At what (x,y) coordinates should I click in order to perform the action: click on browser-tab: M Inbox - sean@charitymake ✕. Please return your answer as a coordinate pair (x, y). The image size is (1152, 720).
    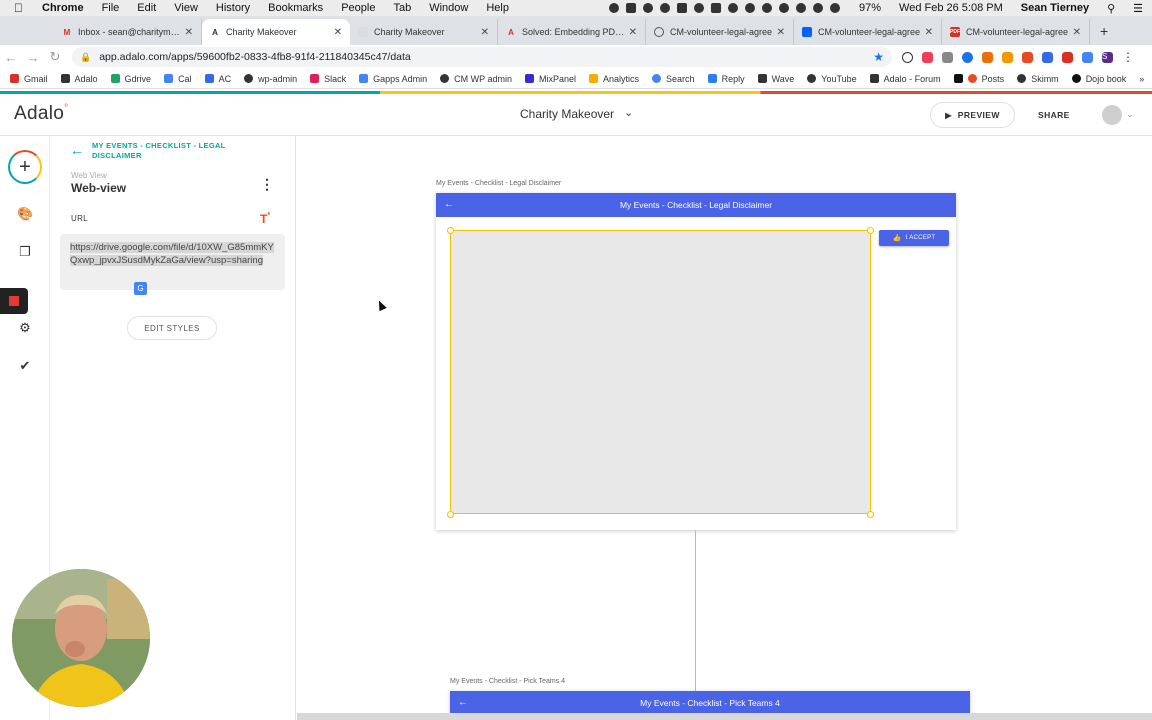
    Looking at the image, I should click on (128, 32).